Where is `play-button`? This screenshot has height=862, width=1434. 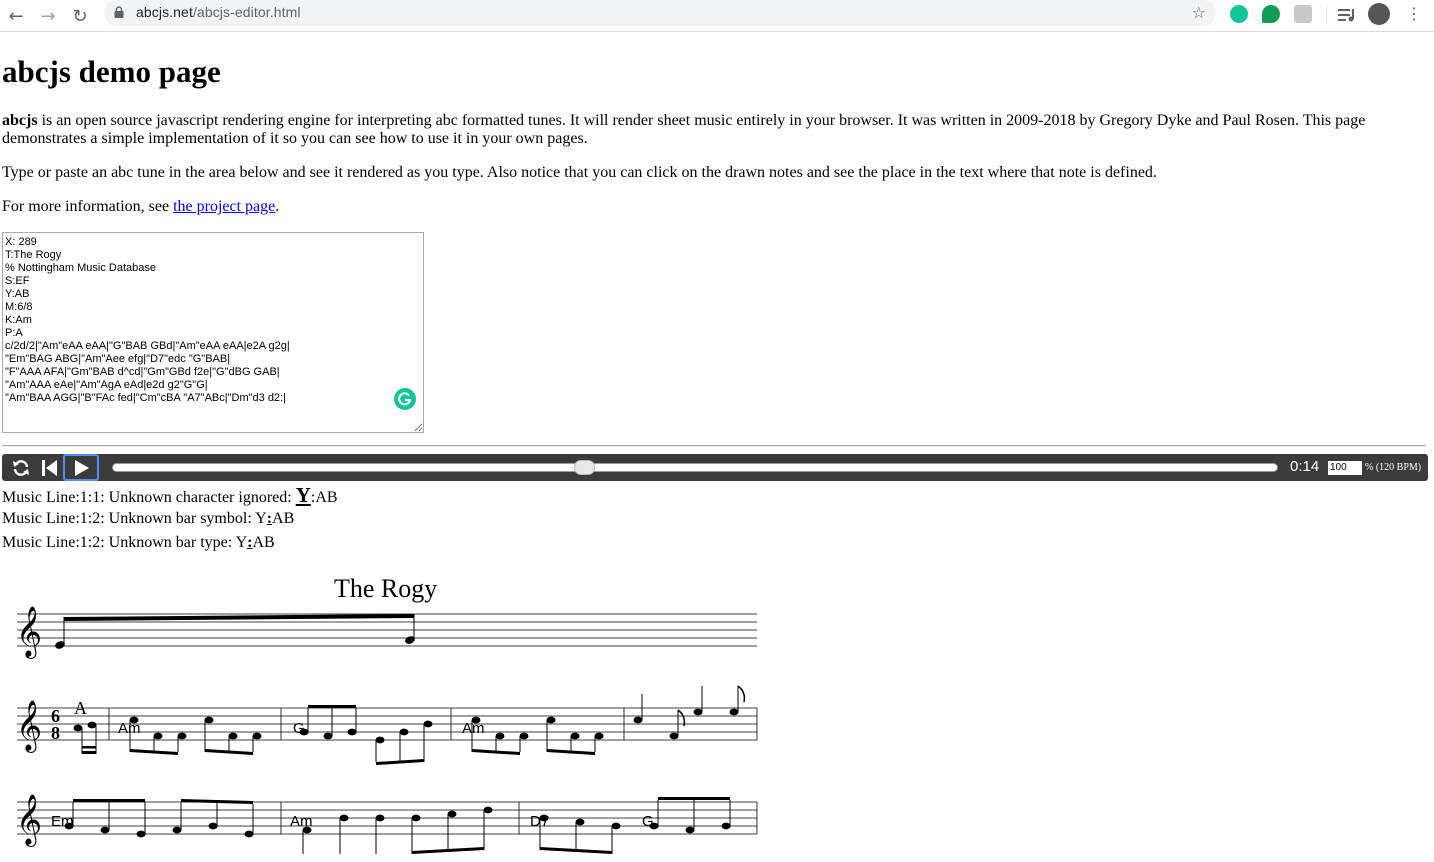 play-button is located at coordinates (81, 467).